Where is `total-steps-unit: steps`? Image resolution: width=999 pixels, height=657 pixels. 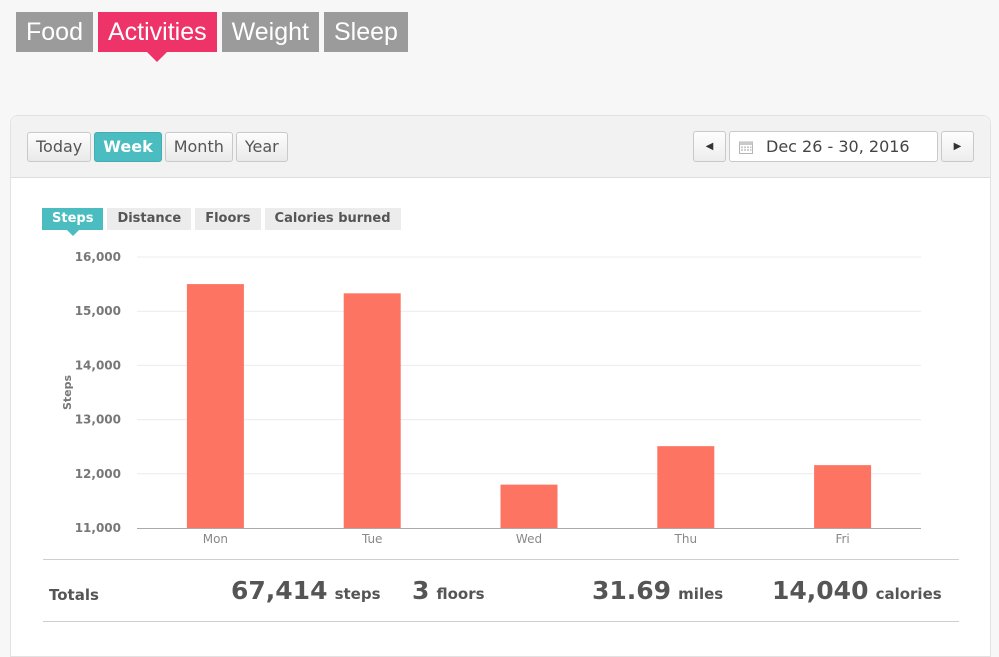
total-steps-unit: steps is located at coordinates (357, 594).